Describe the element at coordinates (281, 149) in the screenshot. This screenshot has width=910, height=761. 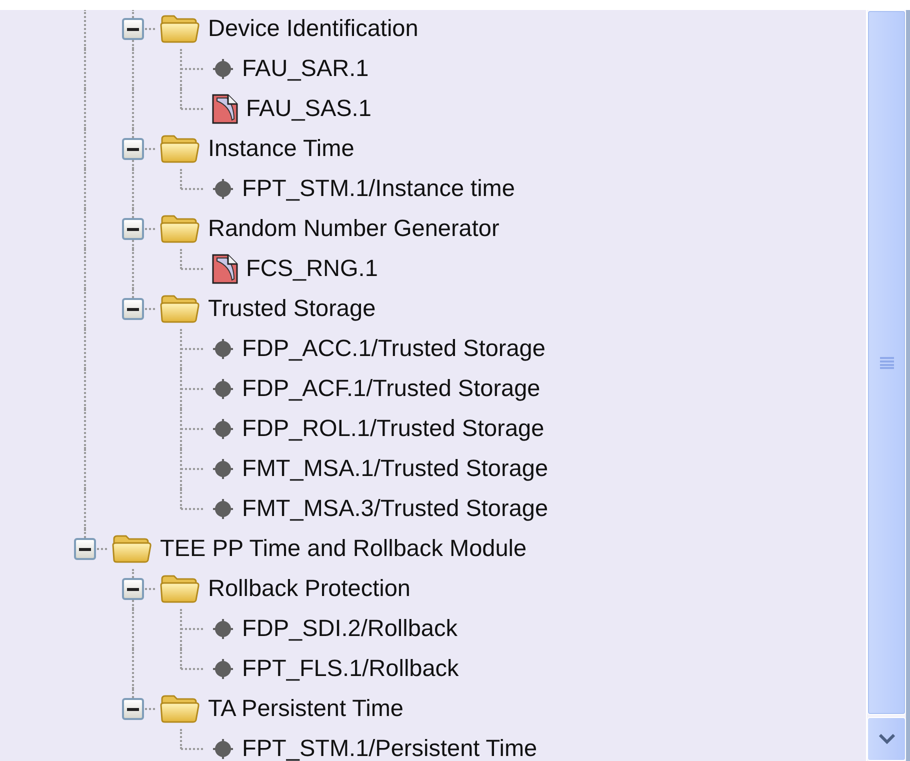
I see `folder-label: Instance Time` at that location.